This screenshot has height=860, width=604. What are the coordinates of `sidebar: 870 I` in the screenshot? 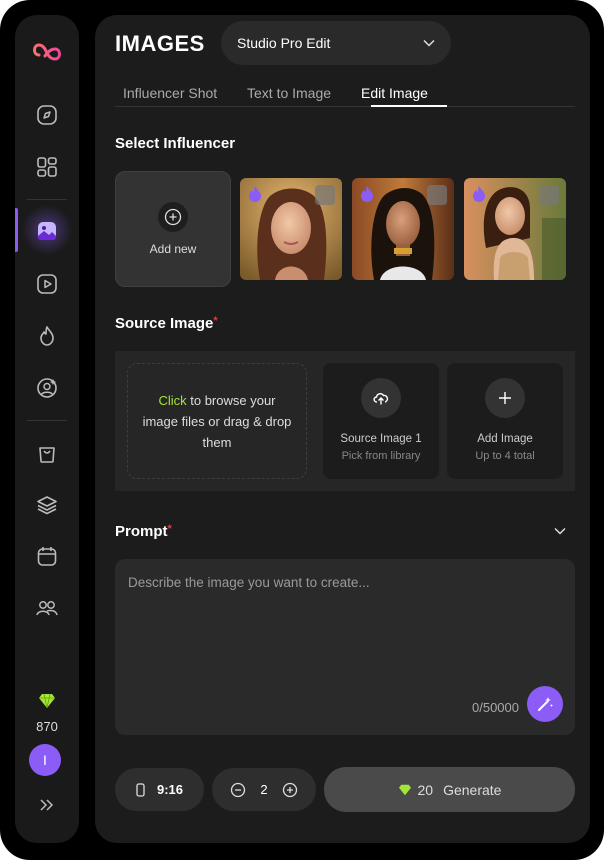 It's located at (47, 429).